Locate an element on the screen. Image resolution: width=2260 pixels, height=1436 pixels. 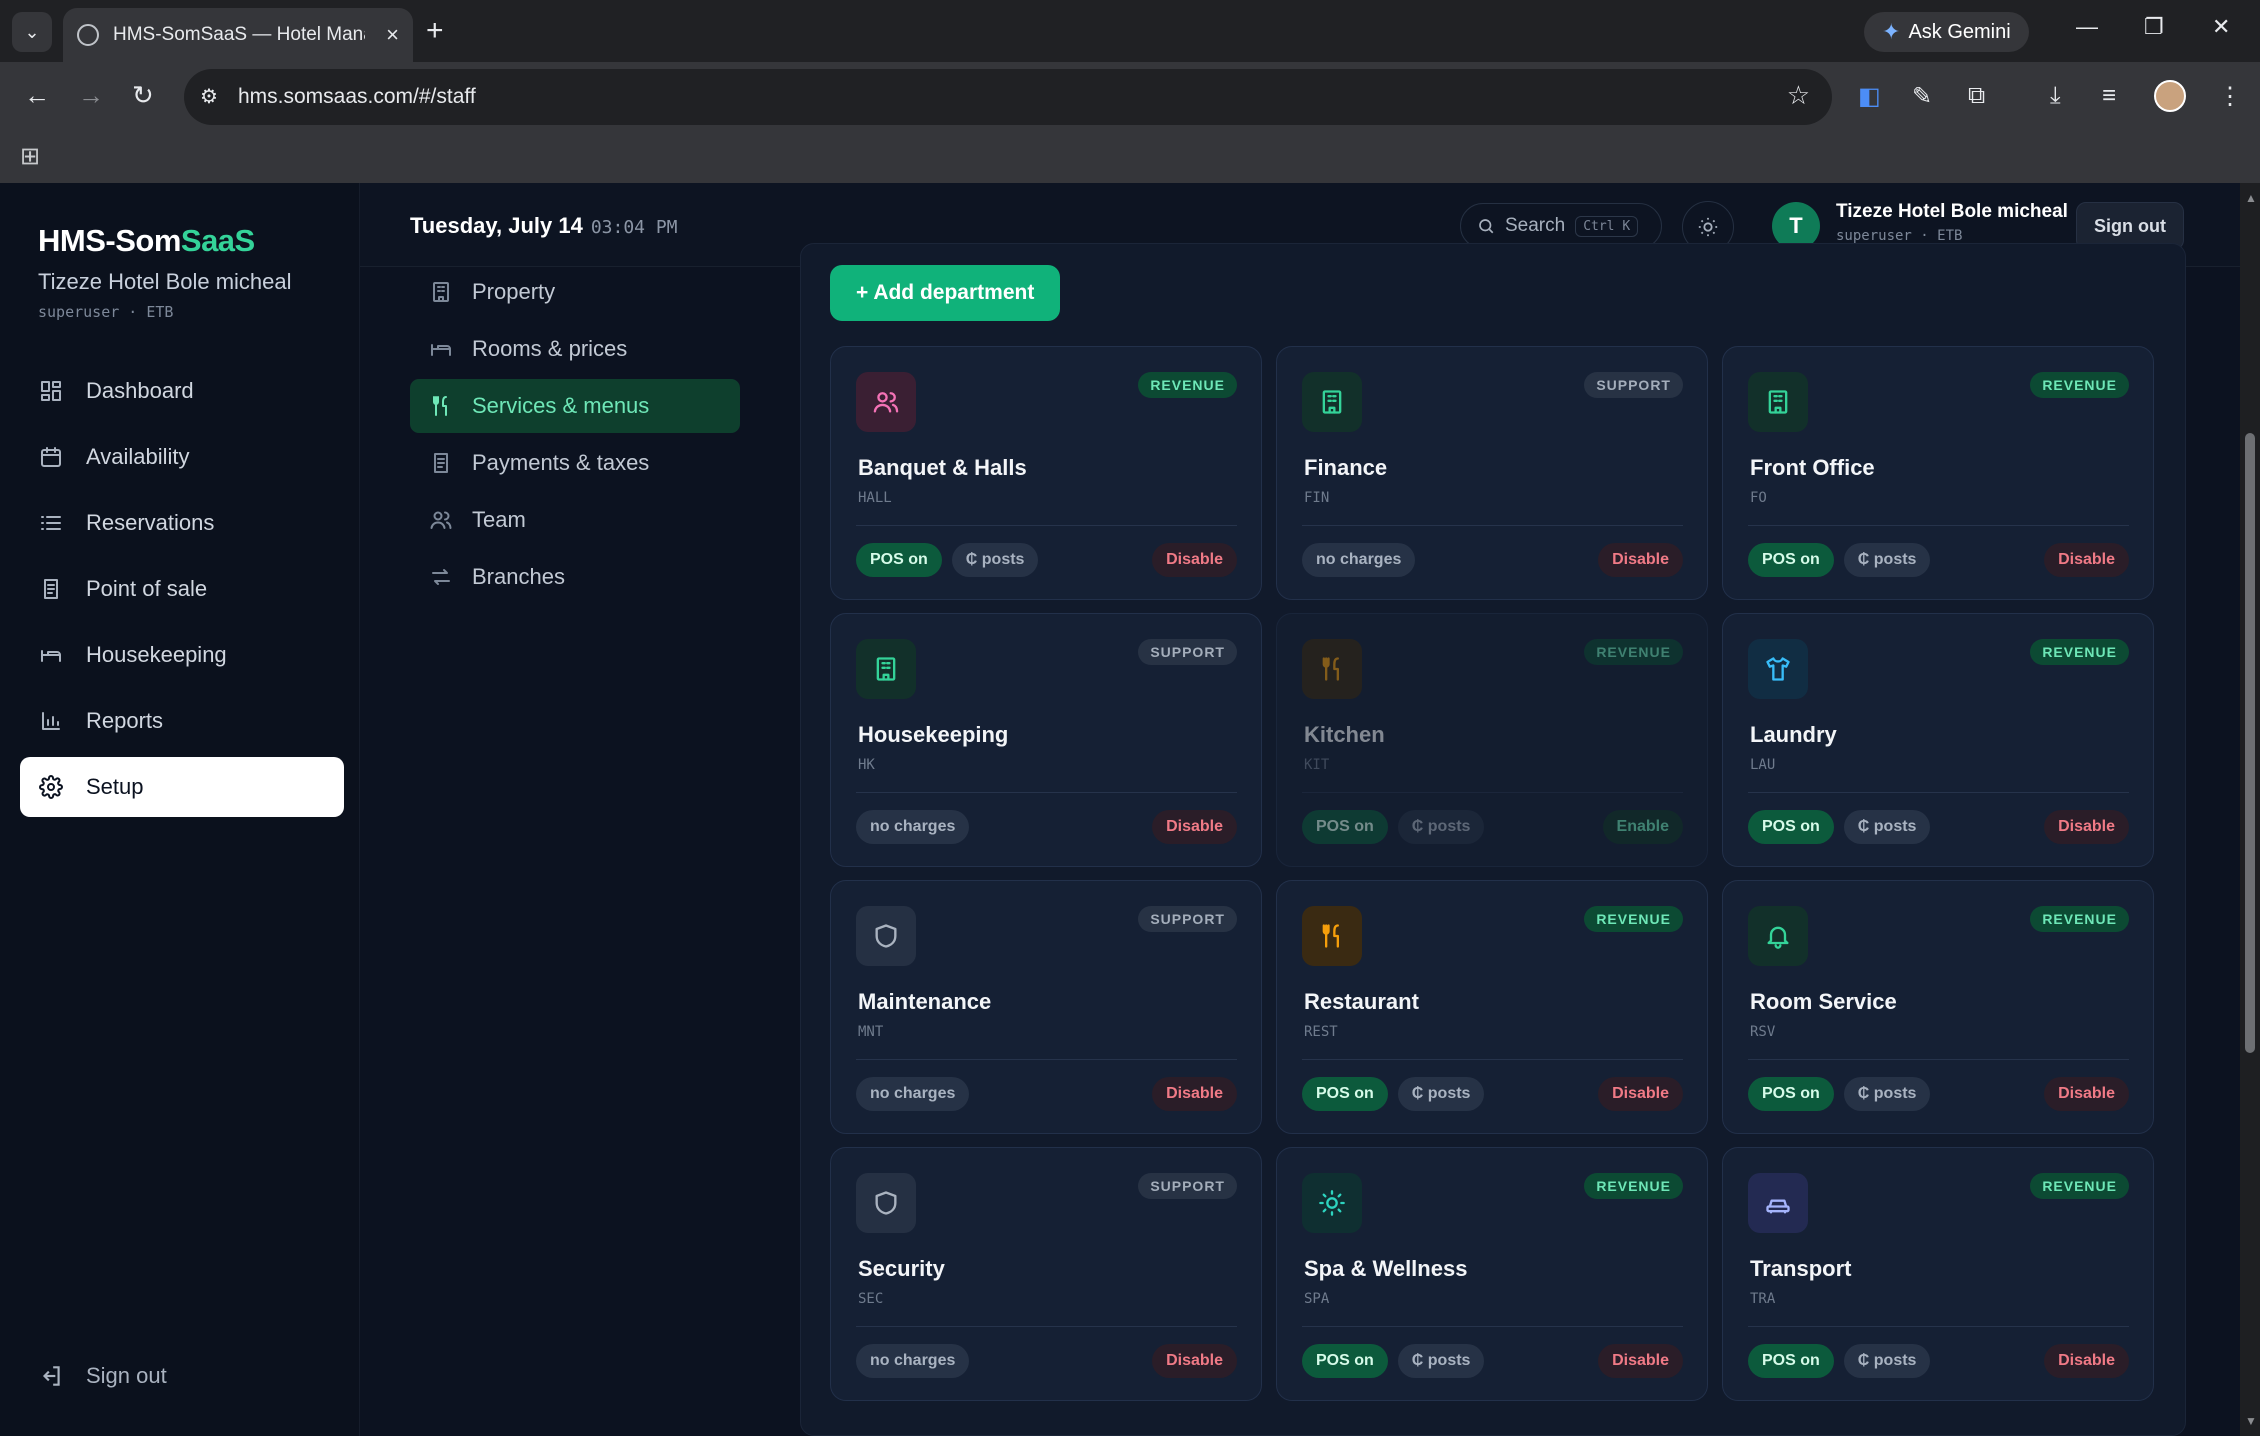
department-code: TRA is located at coordinates (1763, 1299).